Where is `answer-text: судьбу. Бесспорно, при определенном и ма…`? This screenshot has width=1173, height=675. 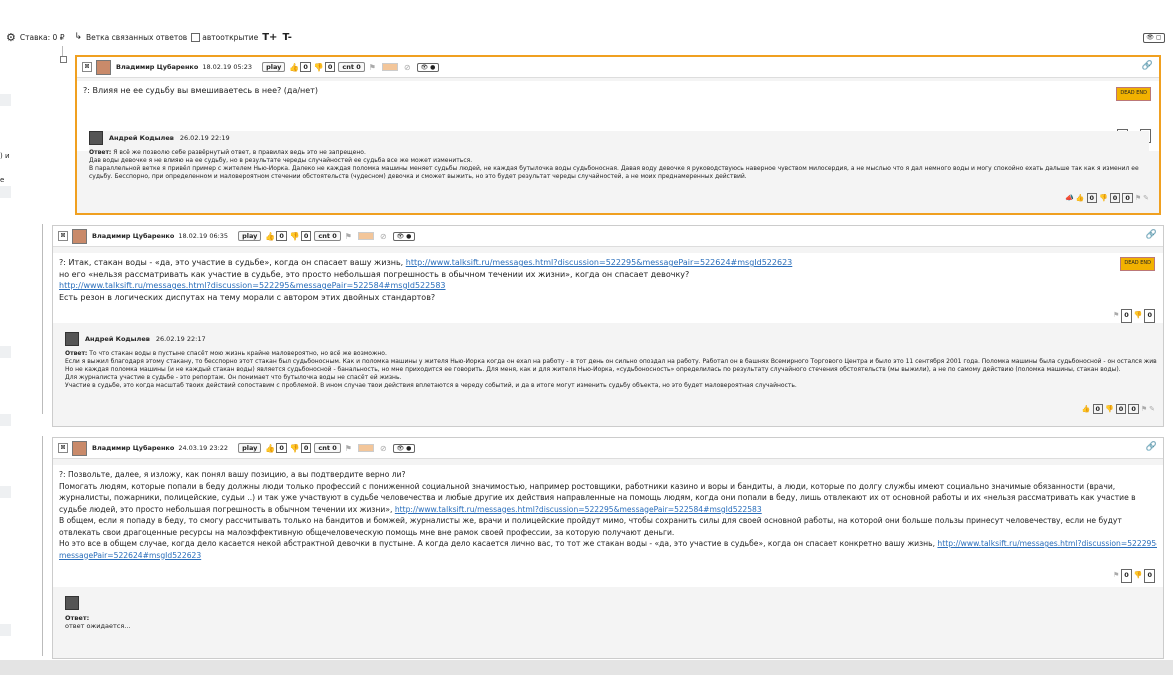
answer-text: судьбу. Бесспорно, при определенном и ма… is located at coordinates (418, 176).